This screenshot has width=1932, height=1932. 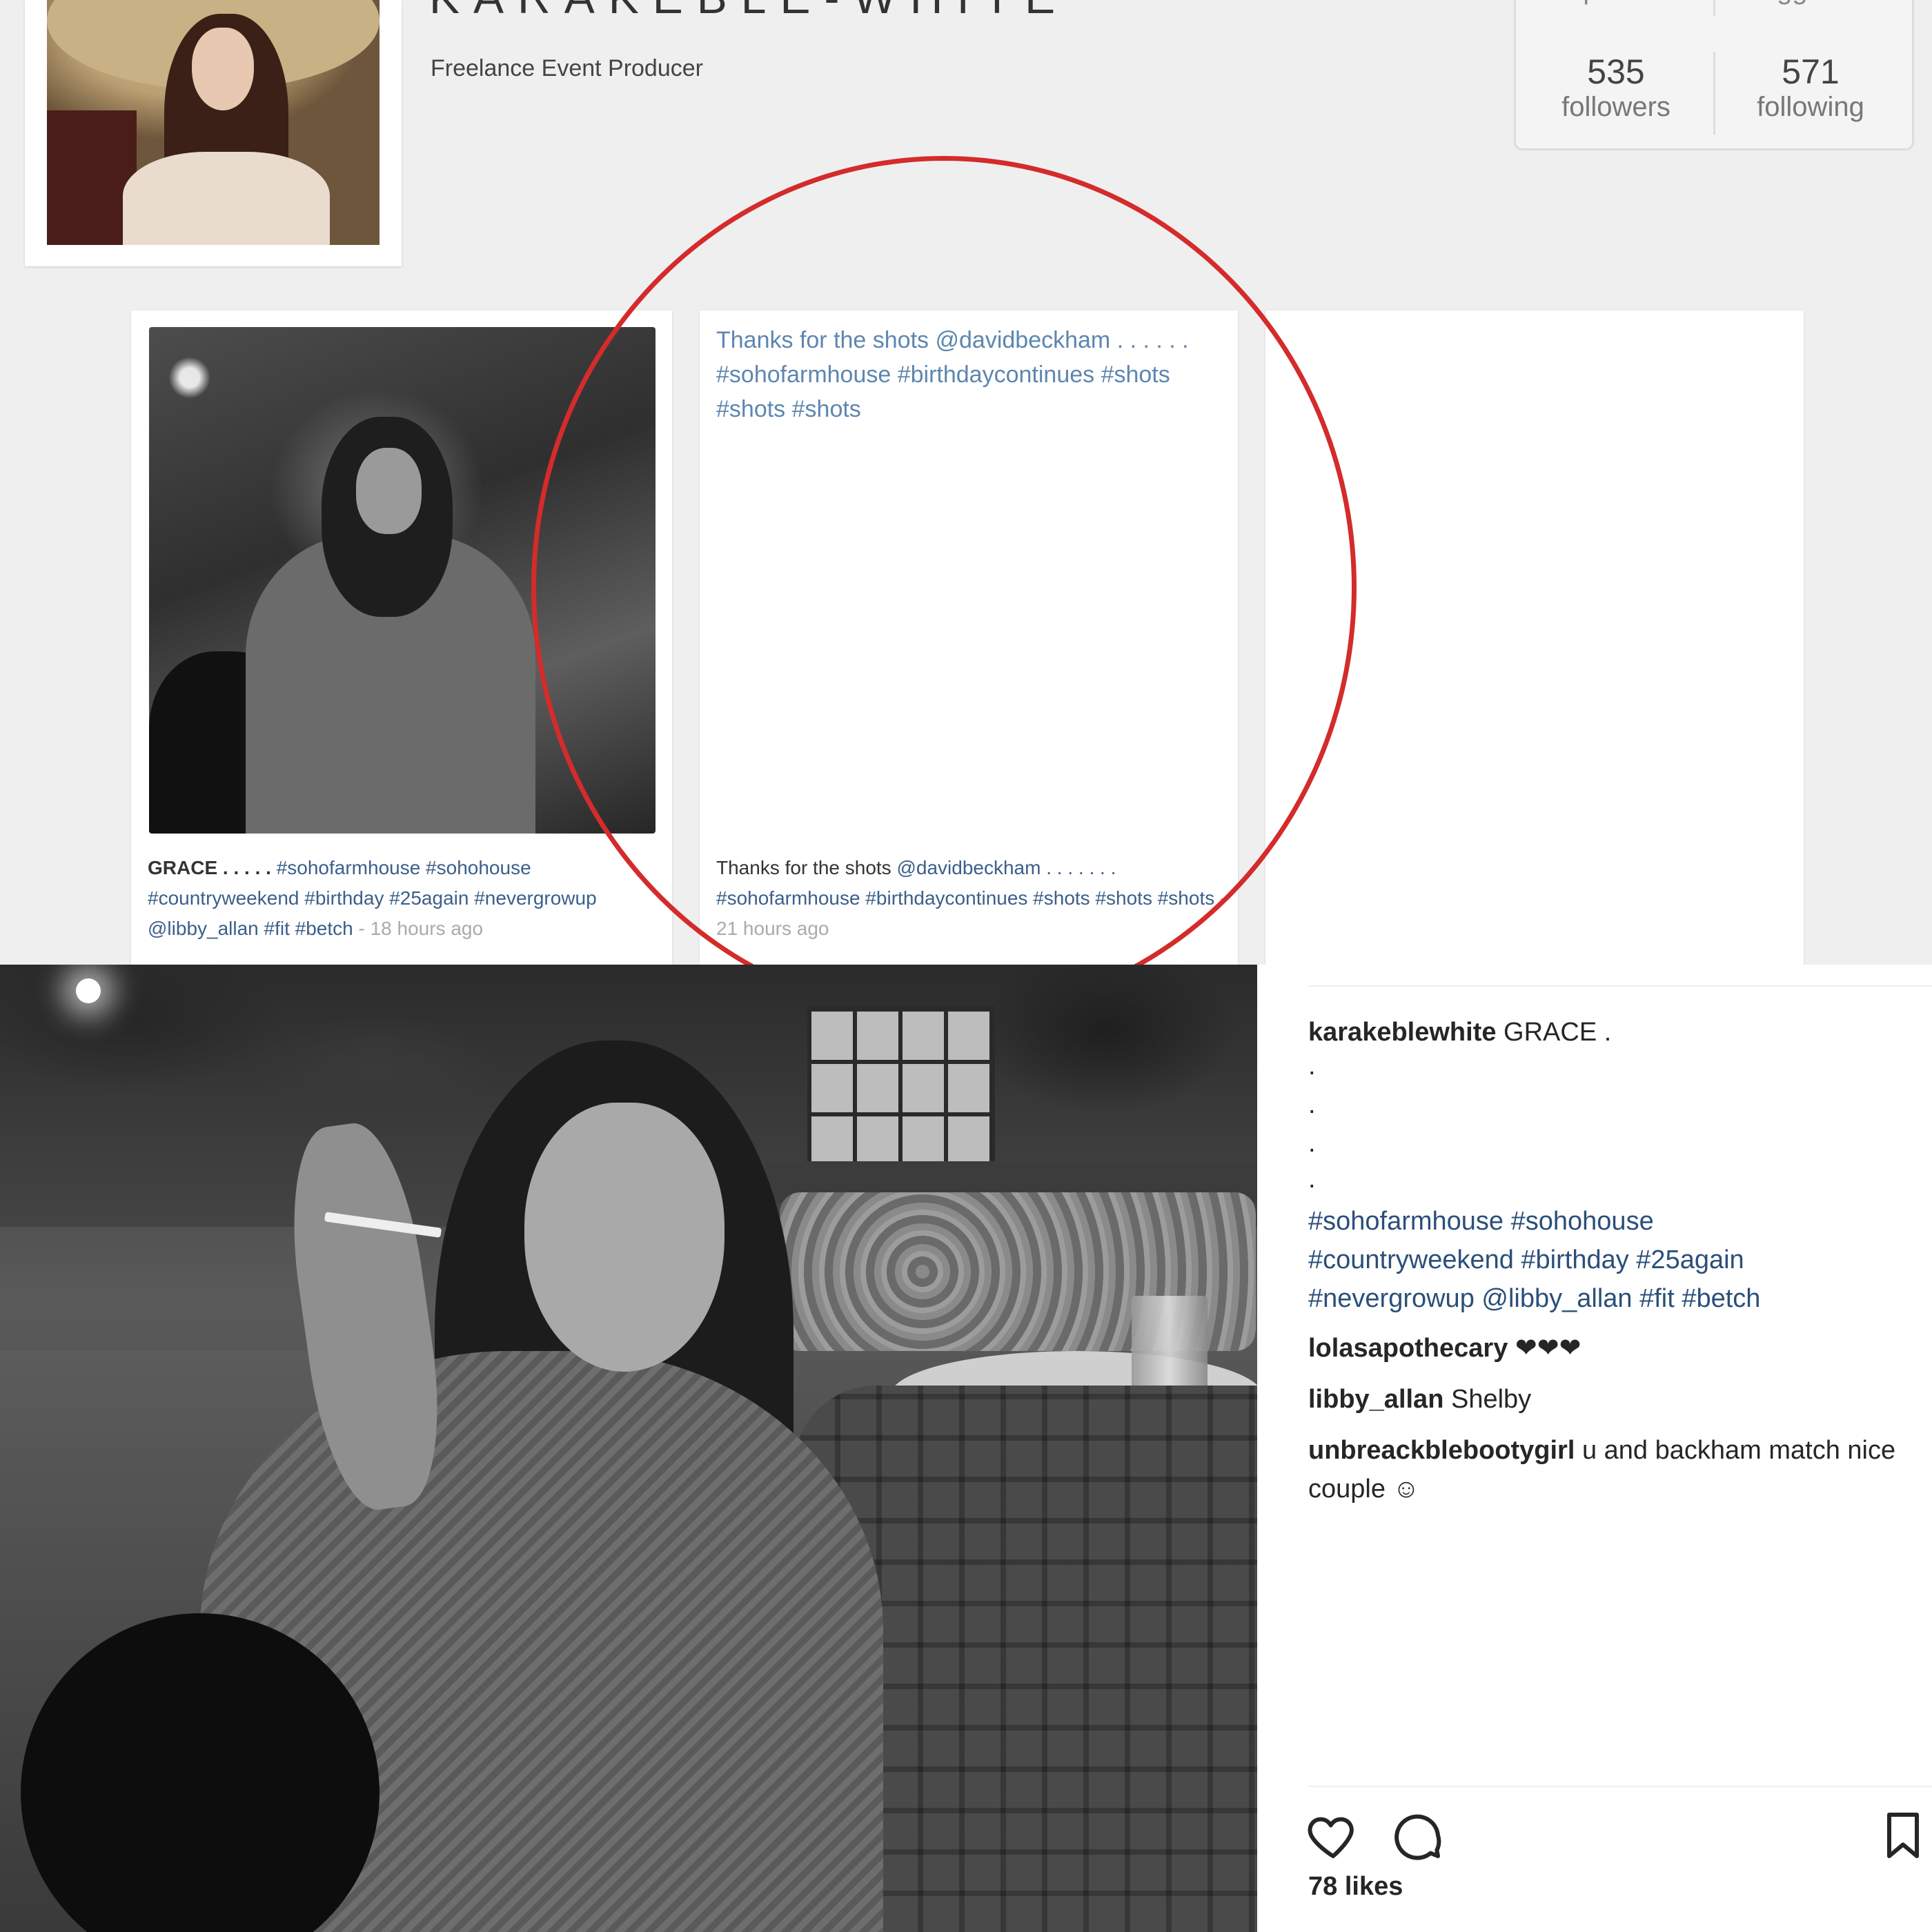 What do you see at coordinates (418, 928) in the screenshot?
I see `post-time: - 18 hours ago` at bounding box center [418, 928].